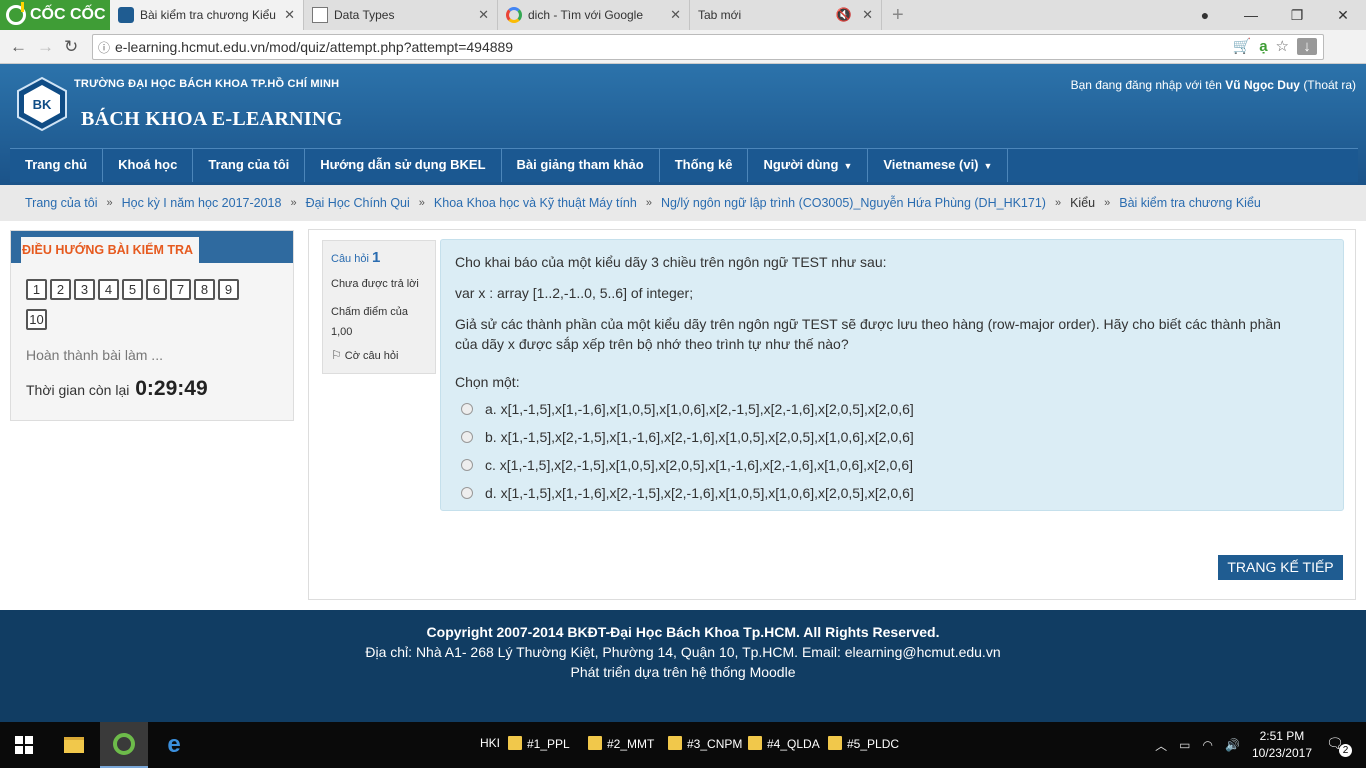  What do you see at coordinates (60, 289) in the screenshot?
I see `question-nav-button: 2` at bounding box center [60, 289].